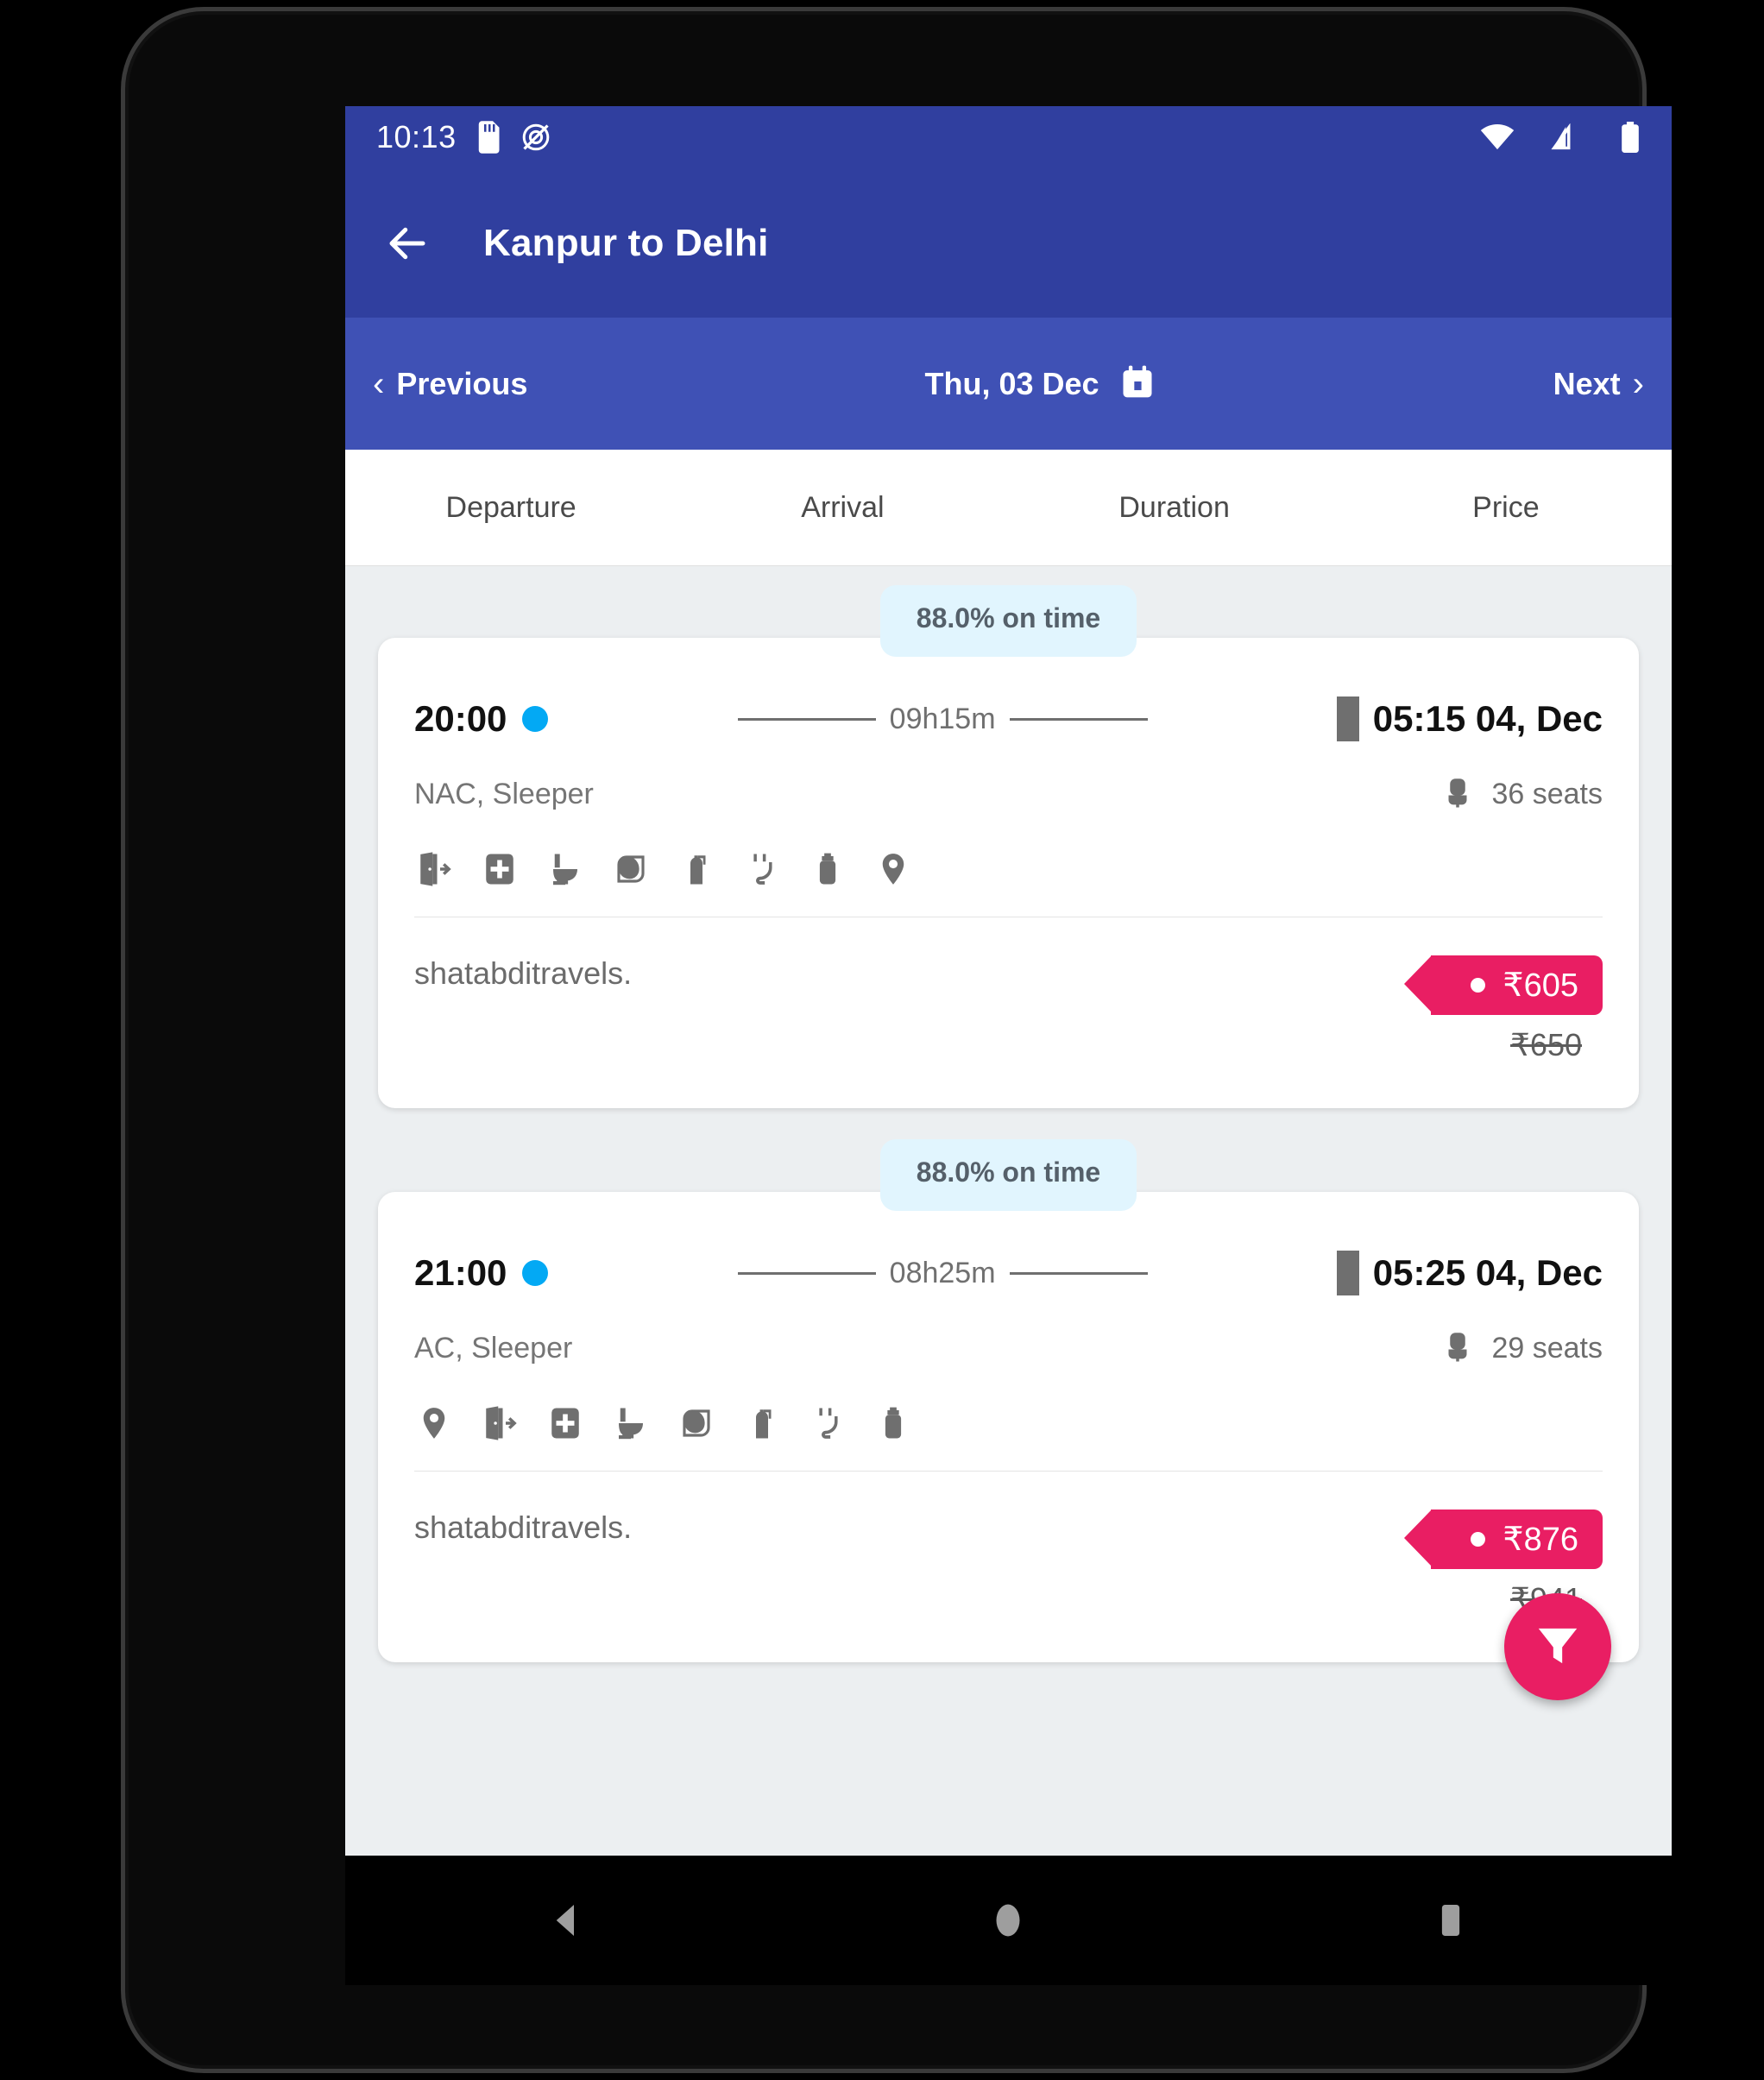 Image resolution: width=1764 pixels, height=2080 pixels. What do you see at coordinates (1137, 384) in the screenshot?
I see `calendar-icon` at bounding box center [1137, 384].